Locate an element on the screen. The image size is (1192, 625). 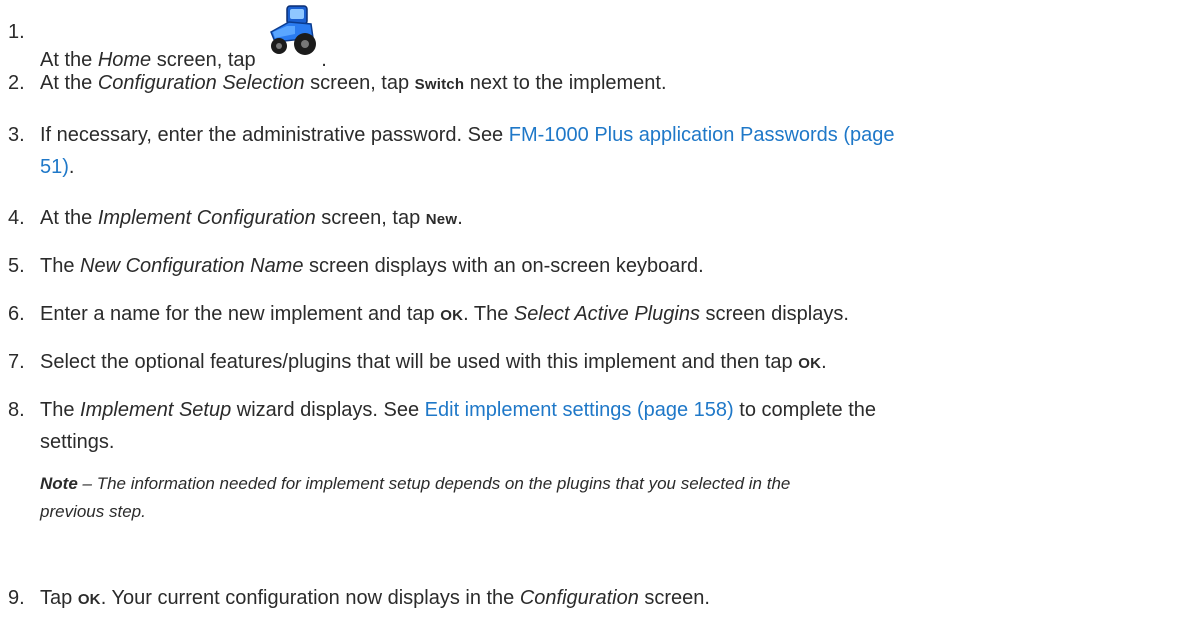
note-dash: – is located at coordinates (87, 483).